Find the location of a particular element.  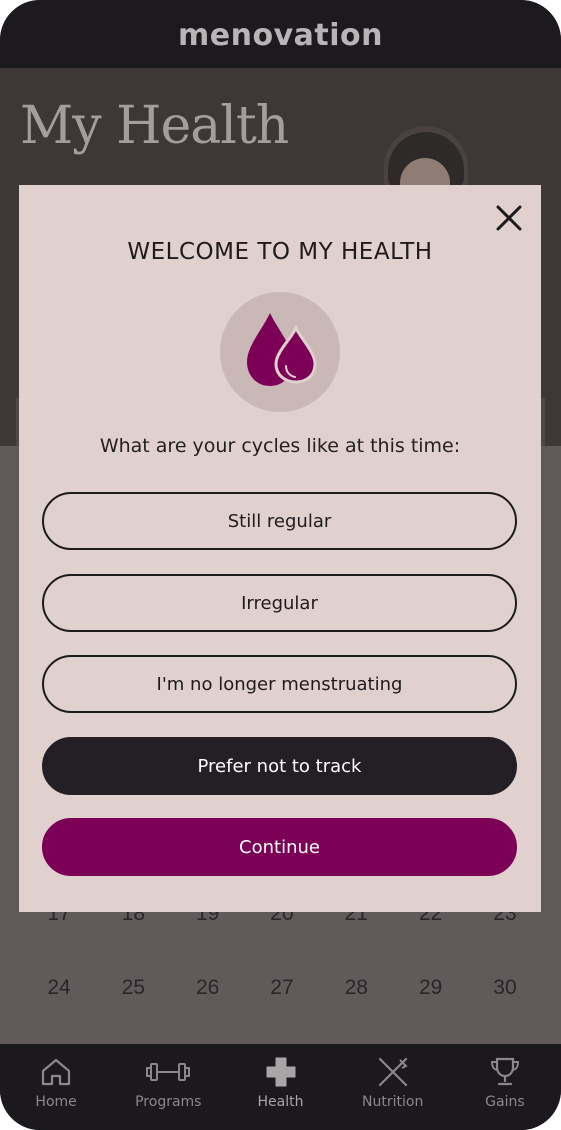

nav-label-gains: Gains is located at coordinates (505, 1102).